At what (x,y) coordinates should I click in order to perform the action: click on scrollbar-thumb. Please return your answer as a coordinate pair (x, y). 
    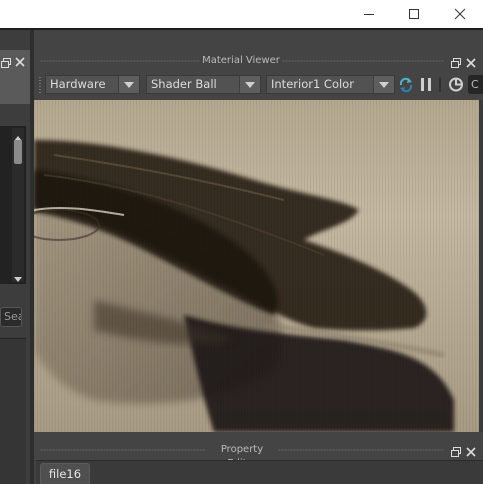
    Looking at the image, I should click on (18, 152).